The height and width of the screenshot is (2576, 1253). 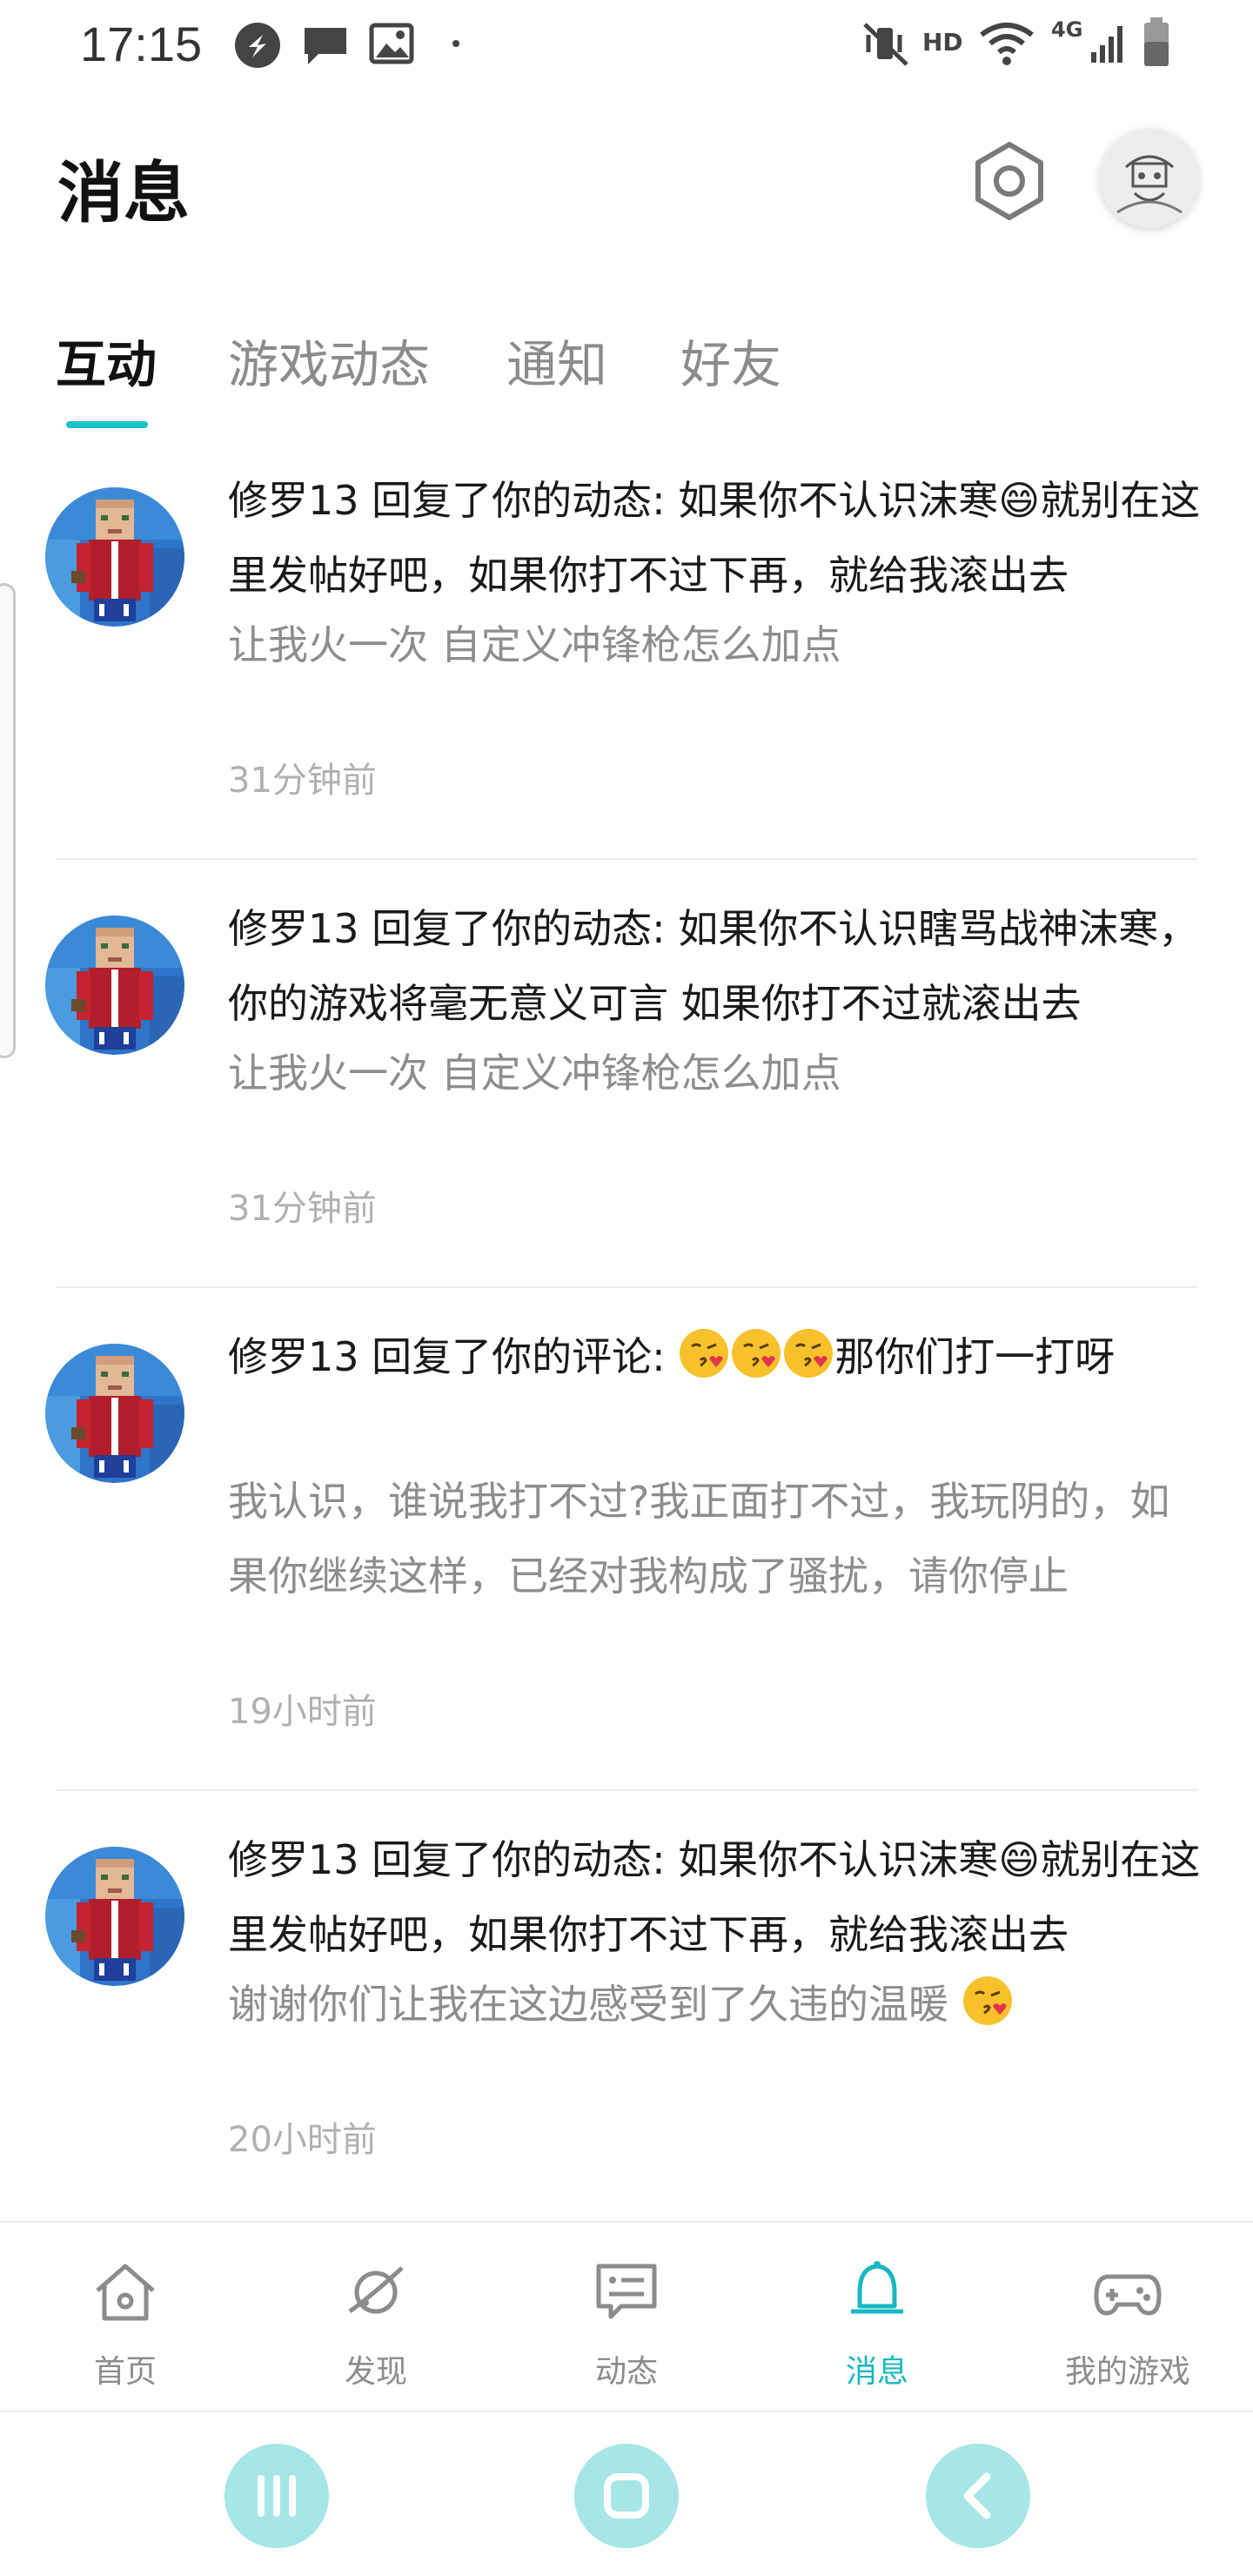 I want to click on home-button-icon, so click(x=626, y=2496).